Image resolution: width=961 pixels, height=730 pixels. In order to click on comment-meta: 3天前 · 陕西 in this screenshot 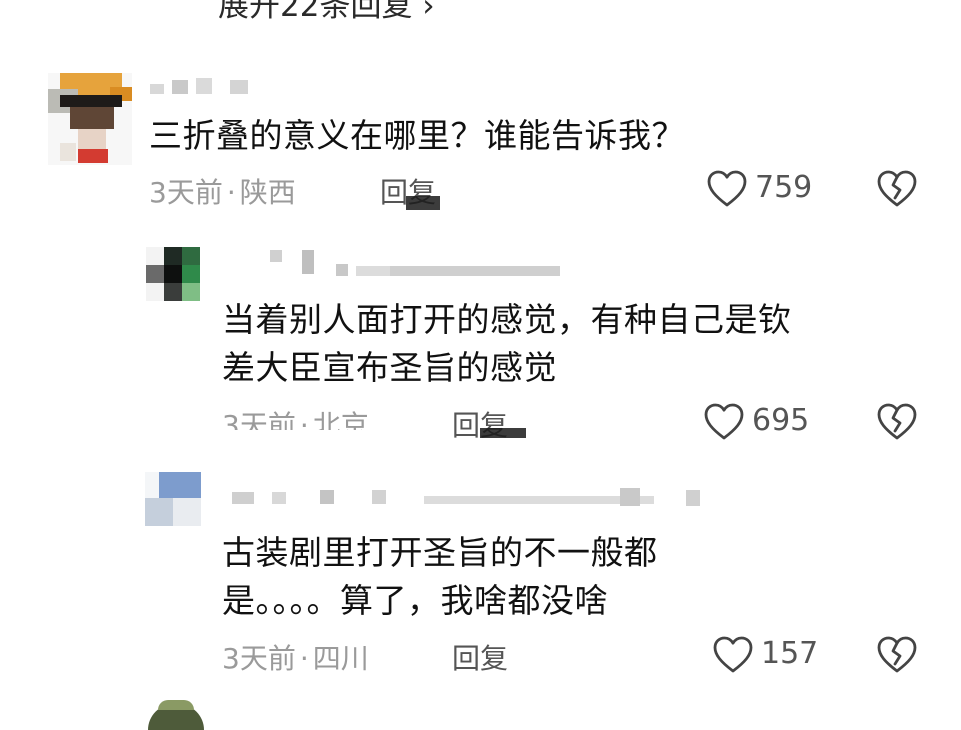, I will do `click(222, 191)`.